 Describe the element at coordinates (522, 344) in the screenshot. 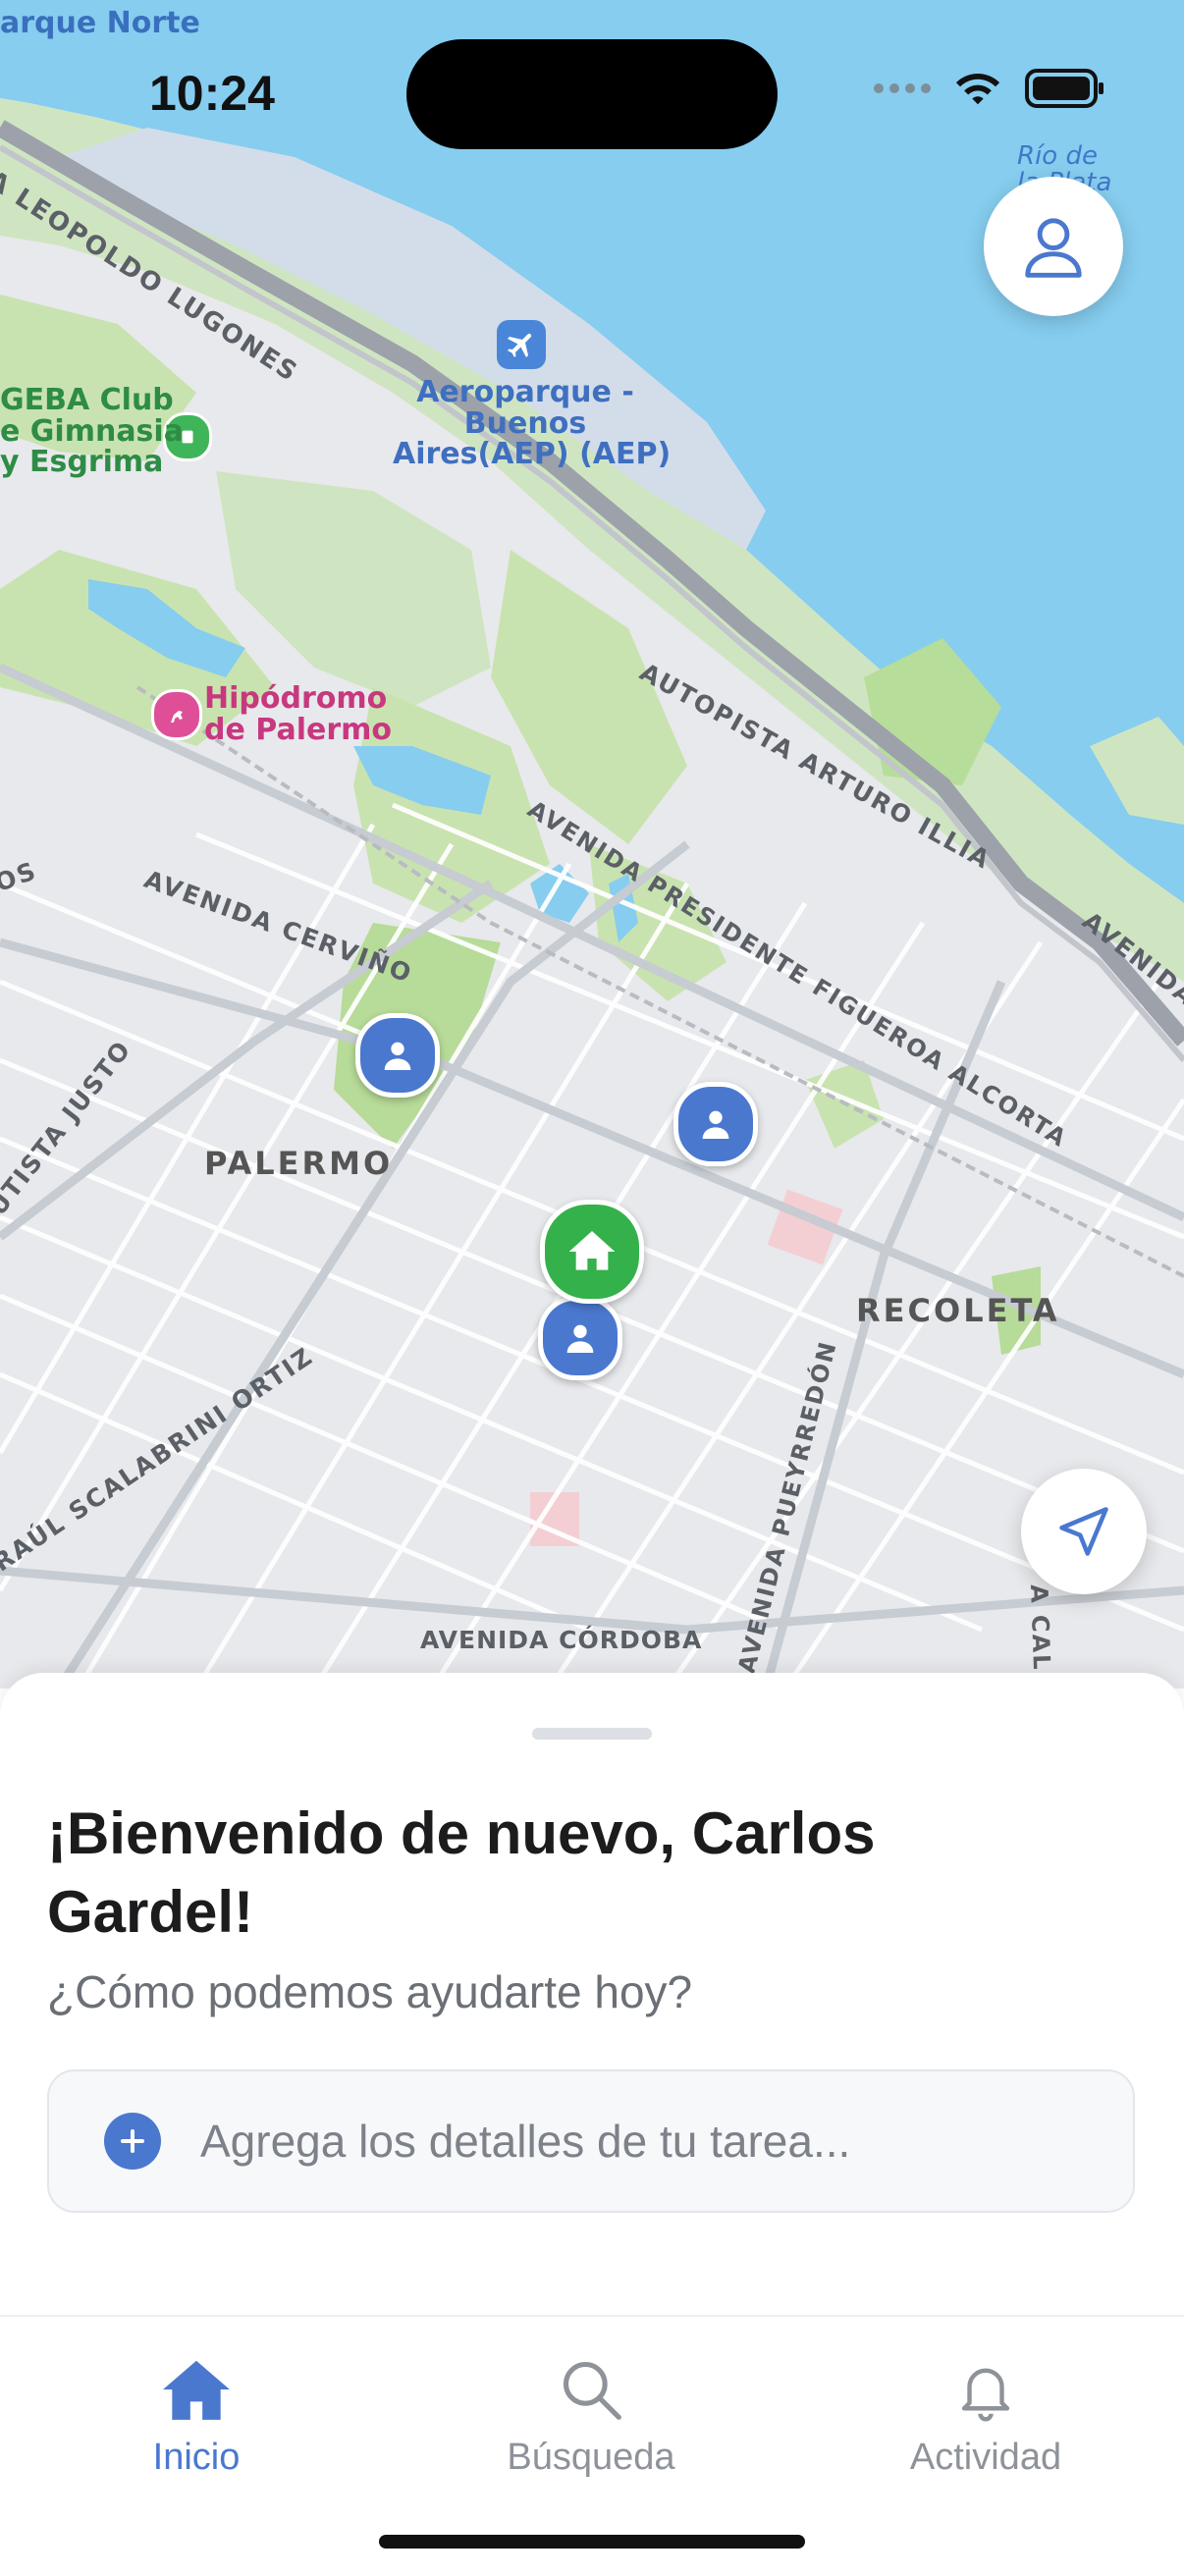

I see `airplane-icon` at that location.